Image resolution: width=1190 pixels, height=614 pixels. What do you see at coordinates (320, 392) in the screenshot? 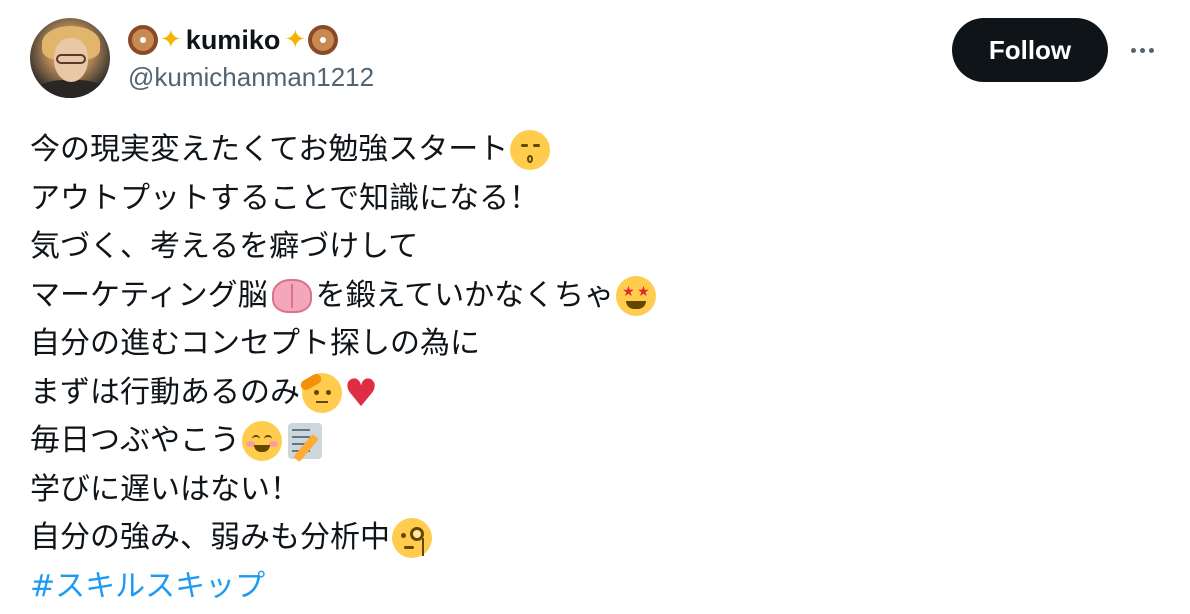
I see `saluting-face-icon` at bounding box center [320, 392].